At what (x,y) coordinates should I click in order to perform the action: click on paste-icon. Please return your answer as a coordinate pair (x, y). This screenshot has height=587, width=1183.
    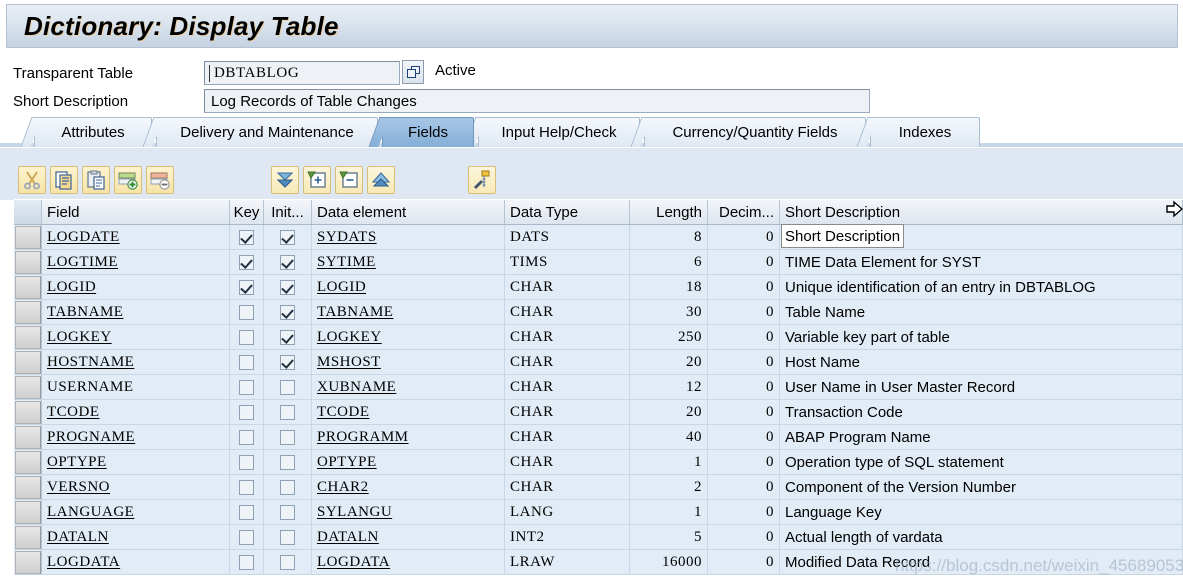
    Looking at the image, I should click on (96, 180).